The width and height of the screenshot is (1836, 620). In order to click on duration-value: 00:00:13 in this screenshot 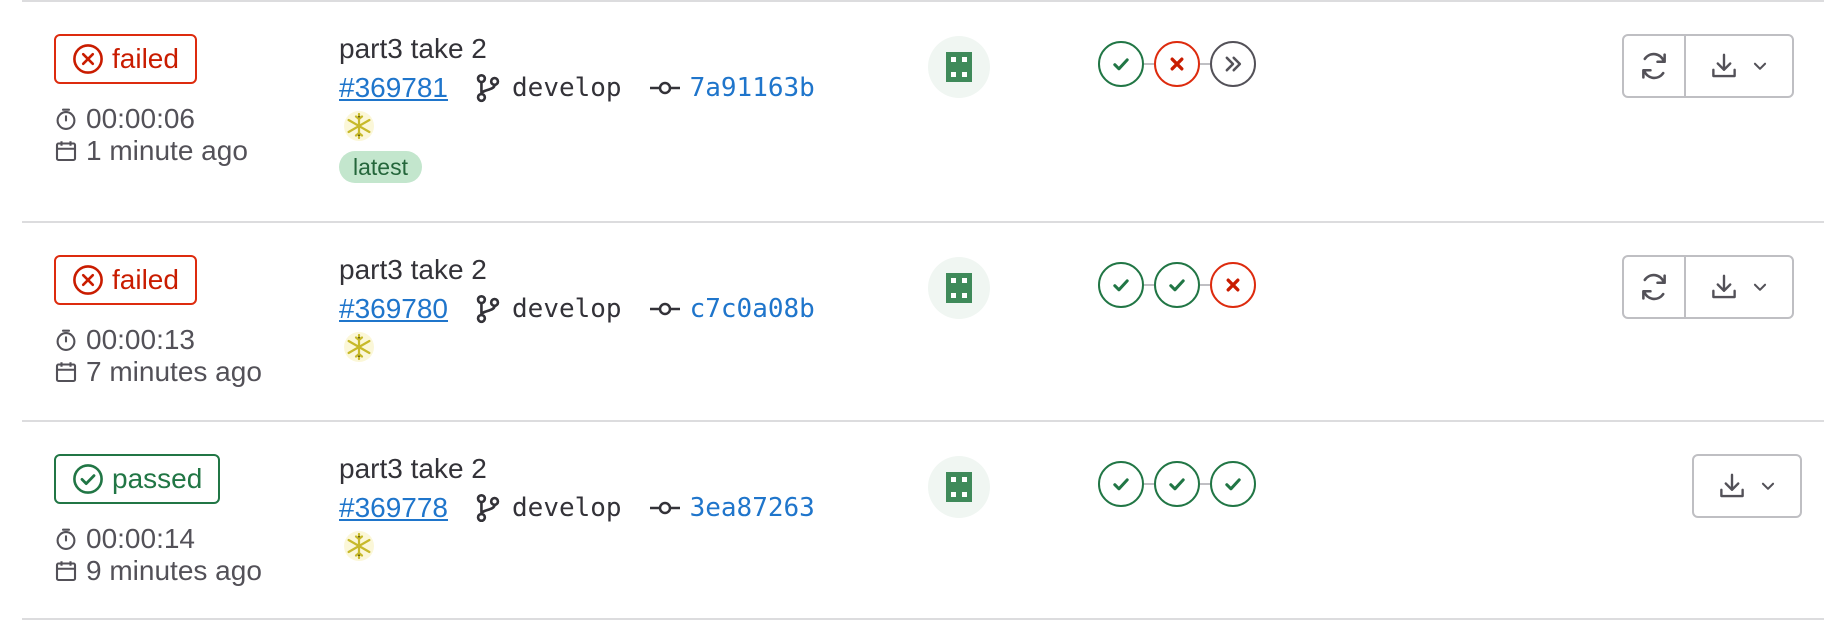, I will do `click(140, 339)`.